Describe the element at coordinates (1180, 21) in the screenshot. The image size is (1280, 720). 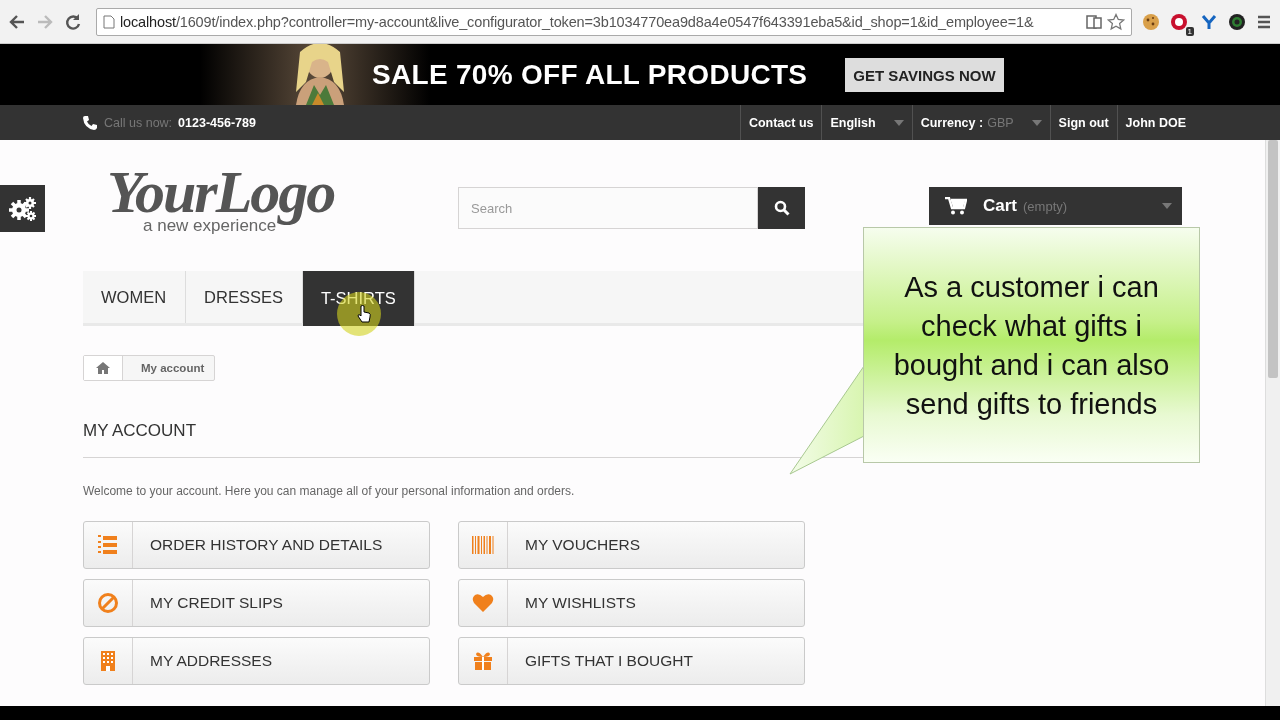
I see `extension-button: 1` at that location.